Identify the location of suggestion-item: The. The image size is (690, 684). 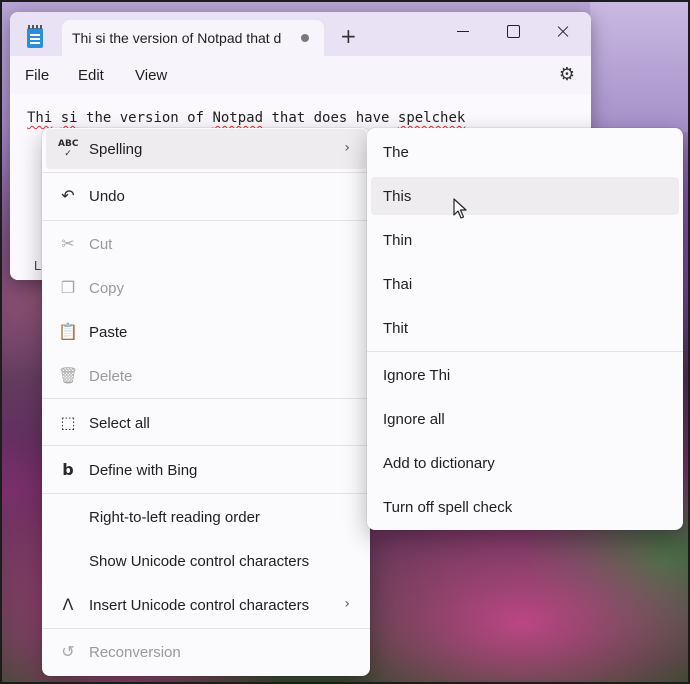
(525, 152).